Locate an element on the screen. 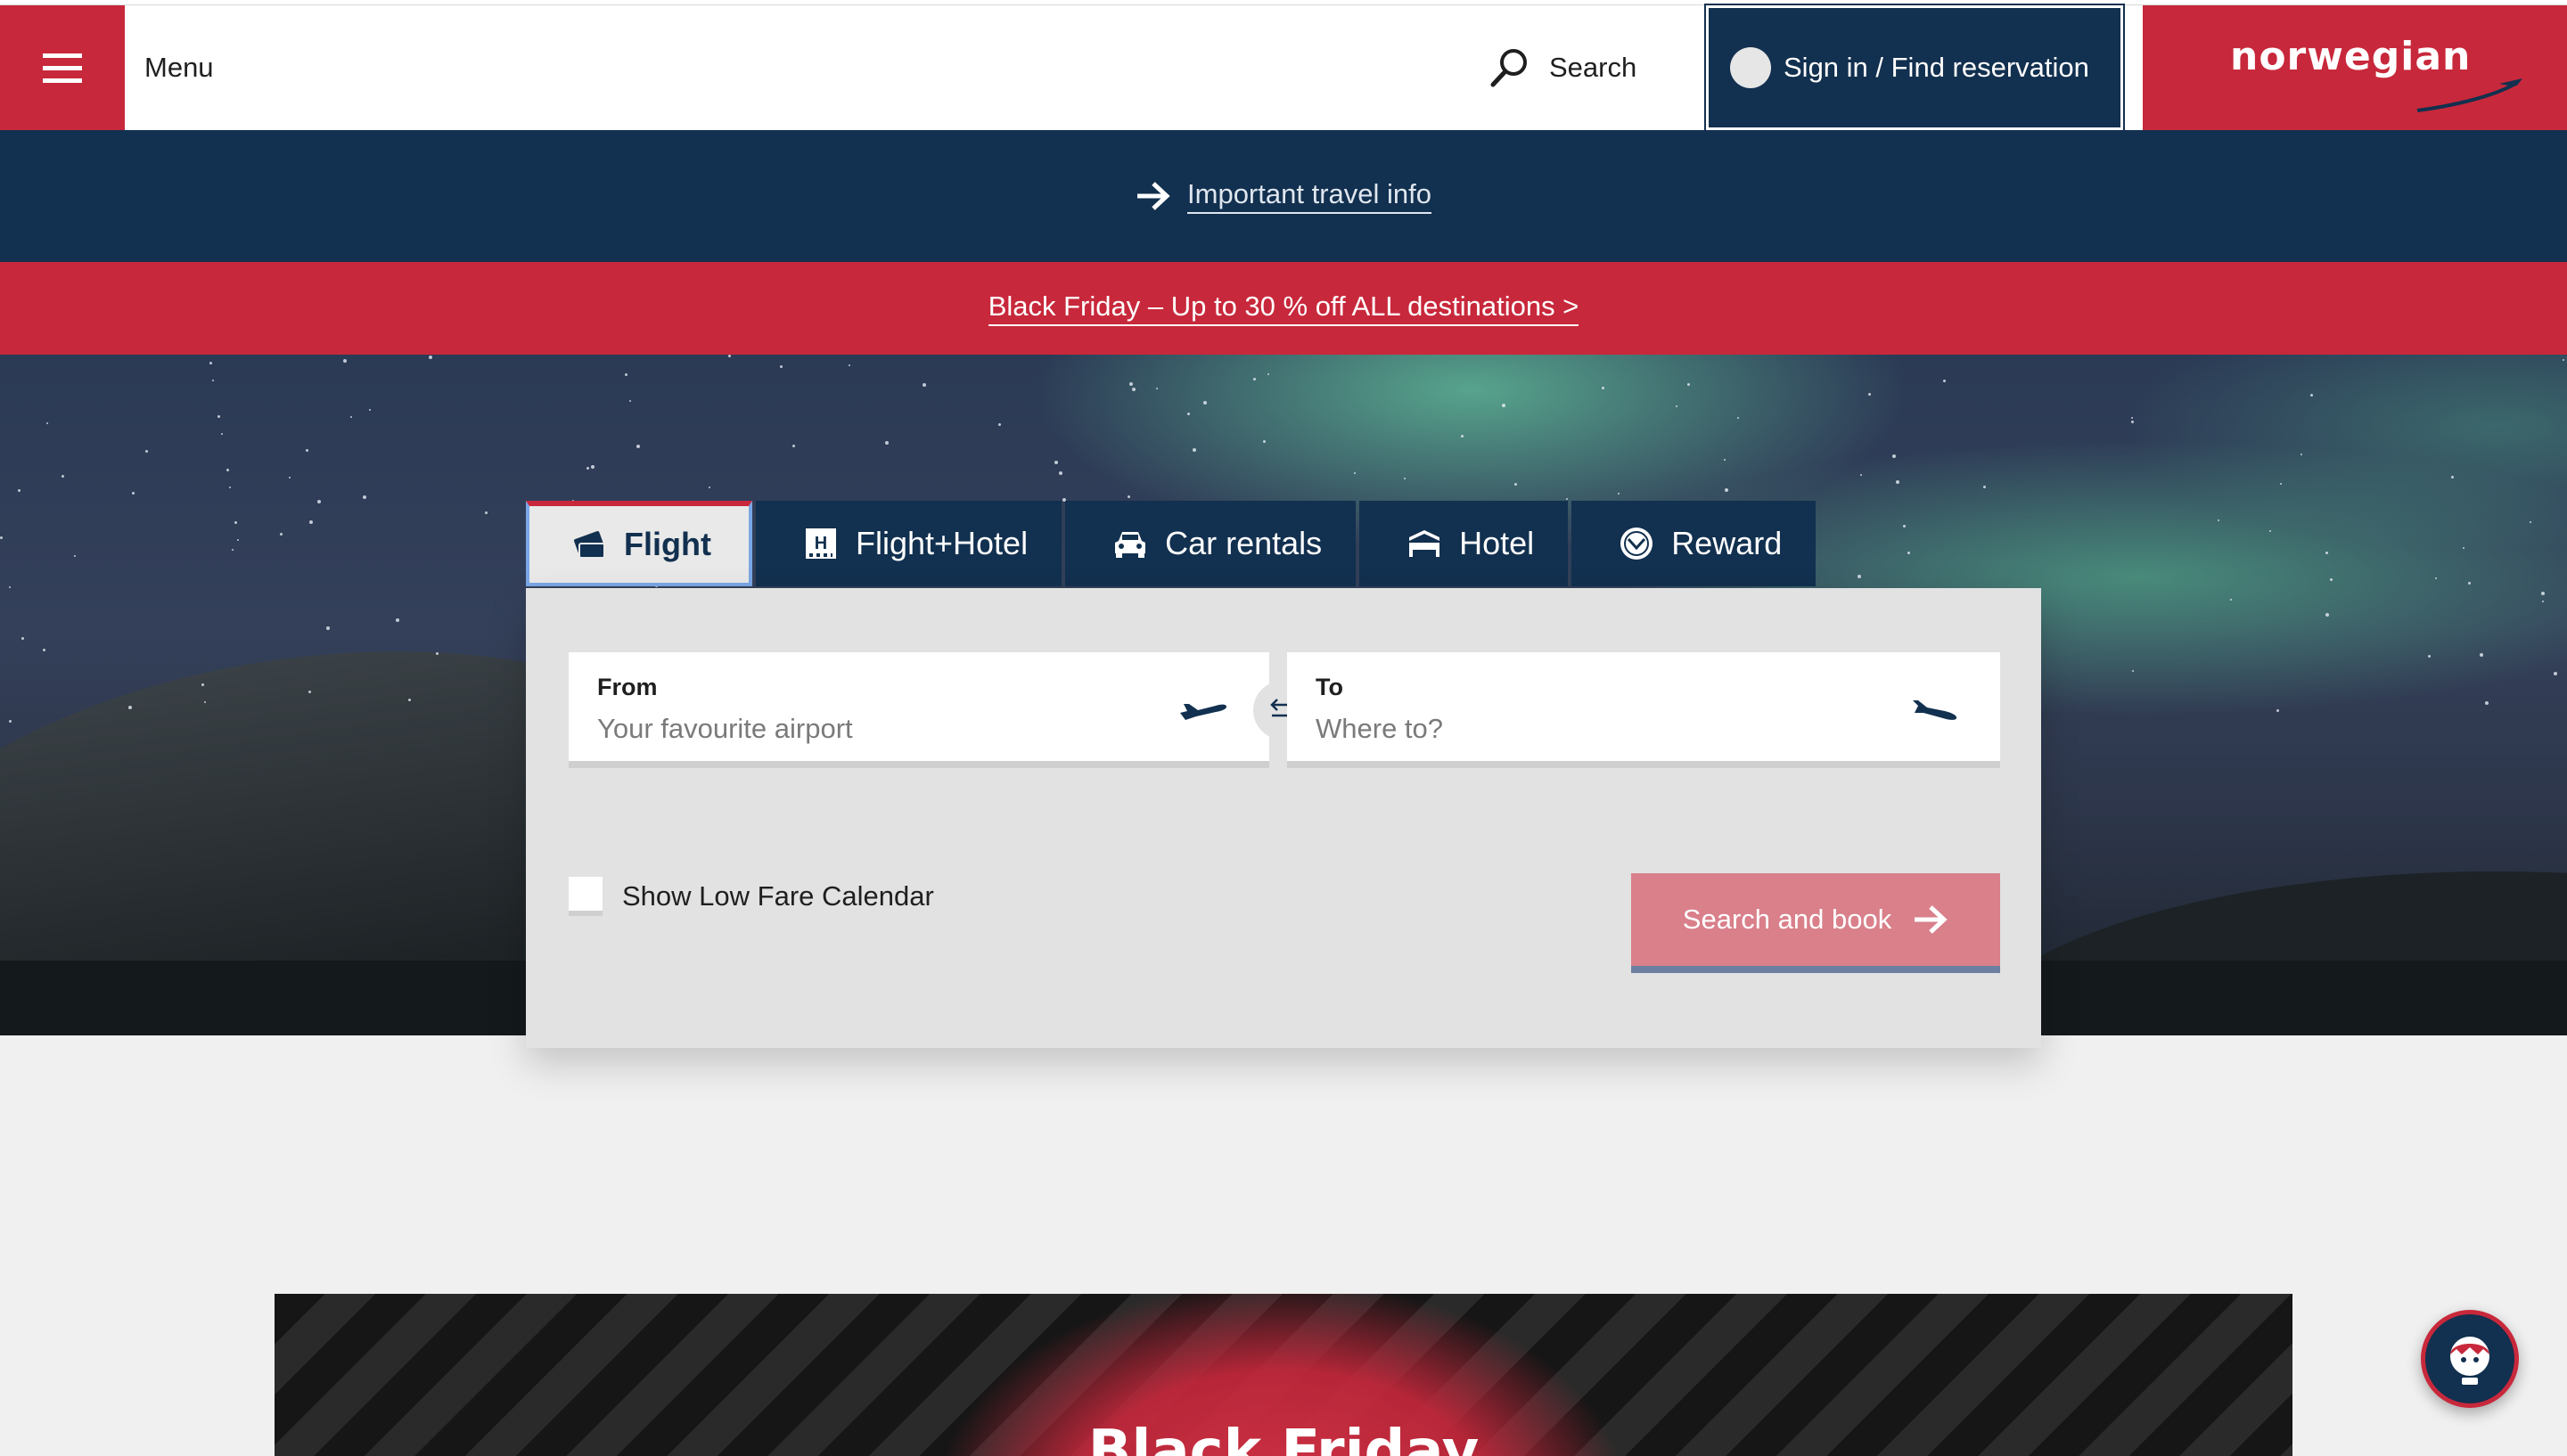  search-label: Search is located at coordinates (1593, 67).